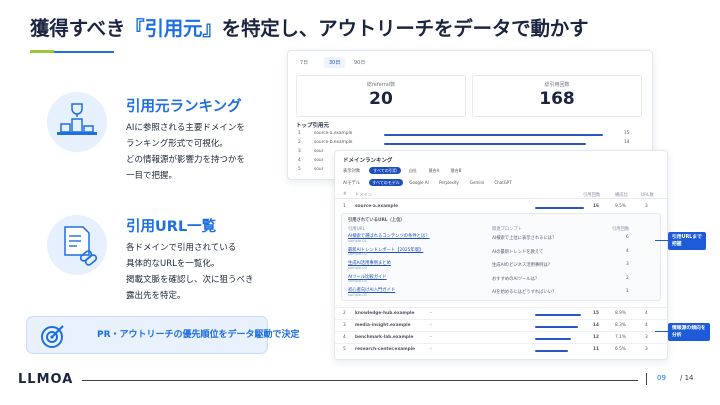 This screenshot has width=720, height=405. Describe the element at coordinates (507, 229) in the screenshot. I see `url-col-prompt: 関連プロンプト` at that location.